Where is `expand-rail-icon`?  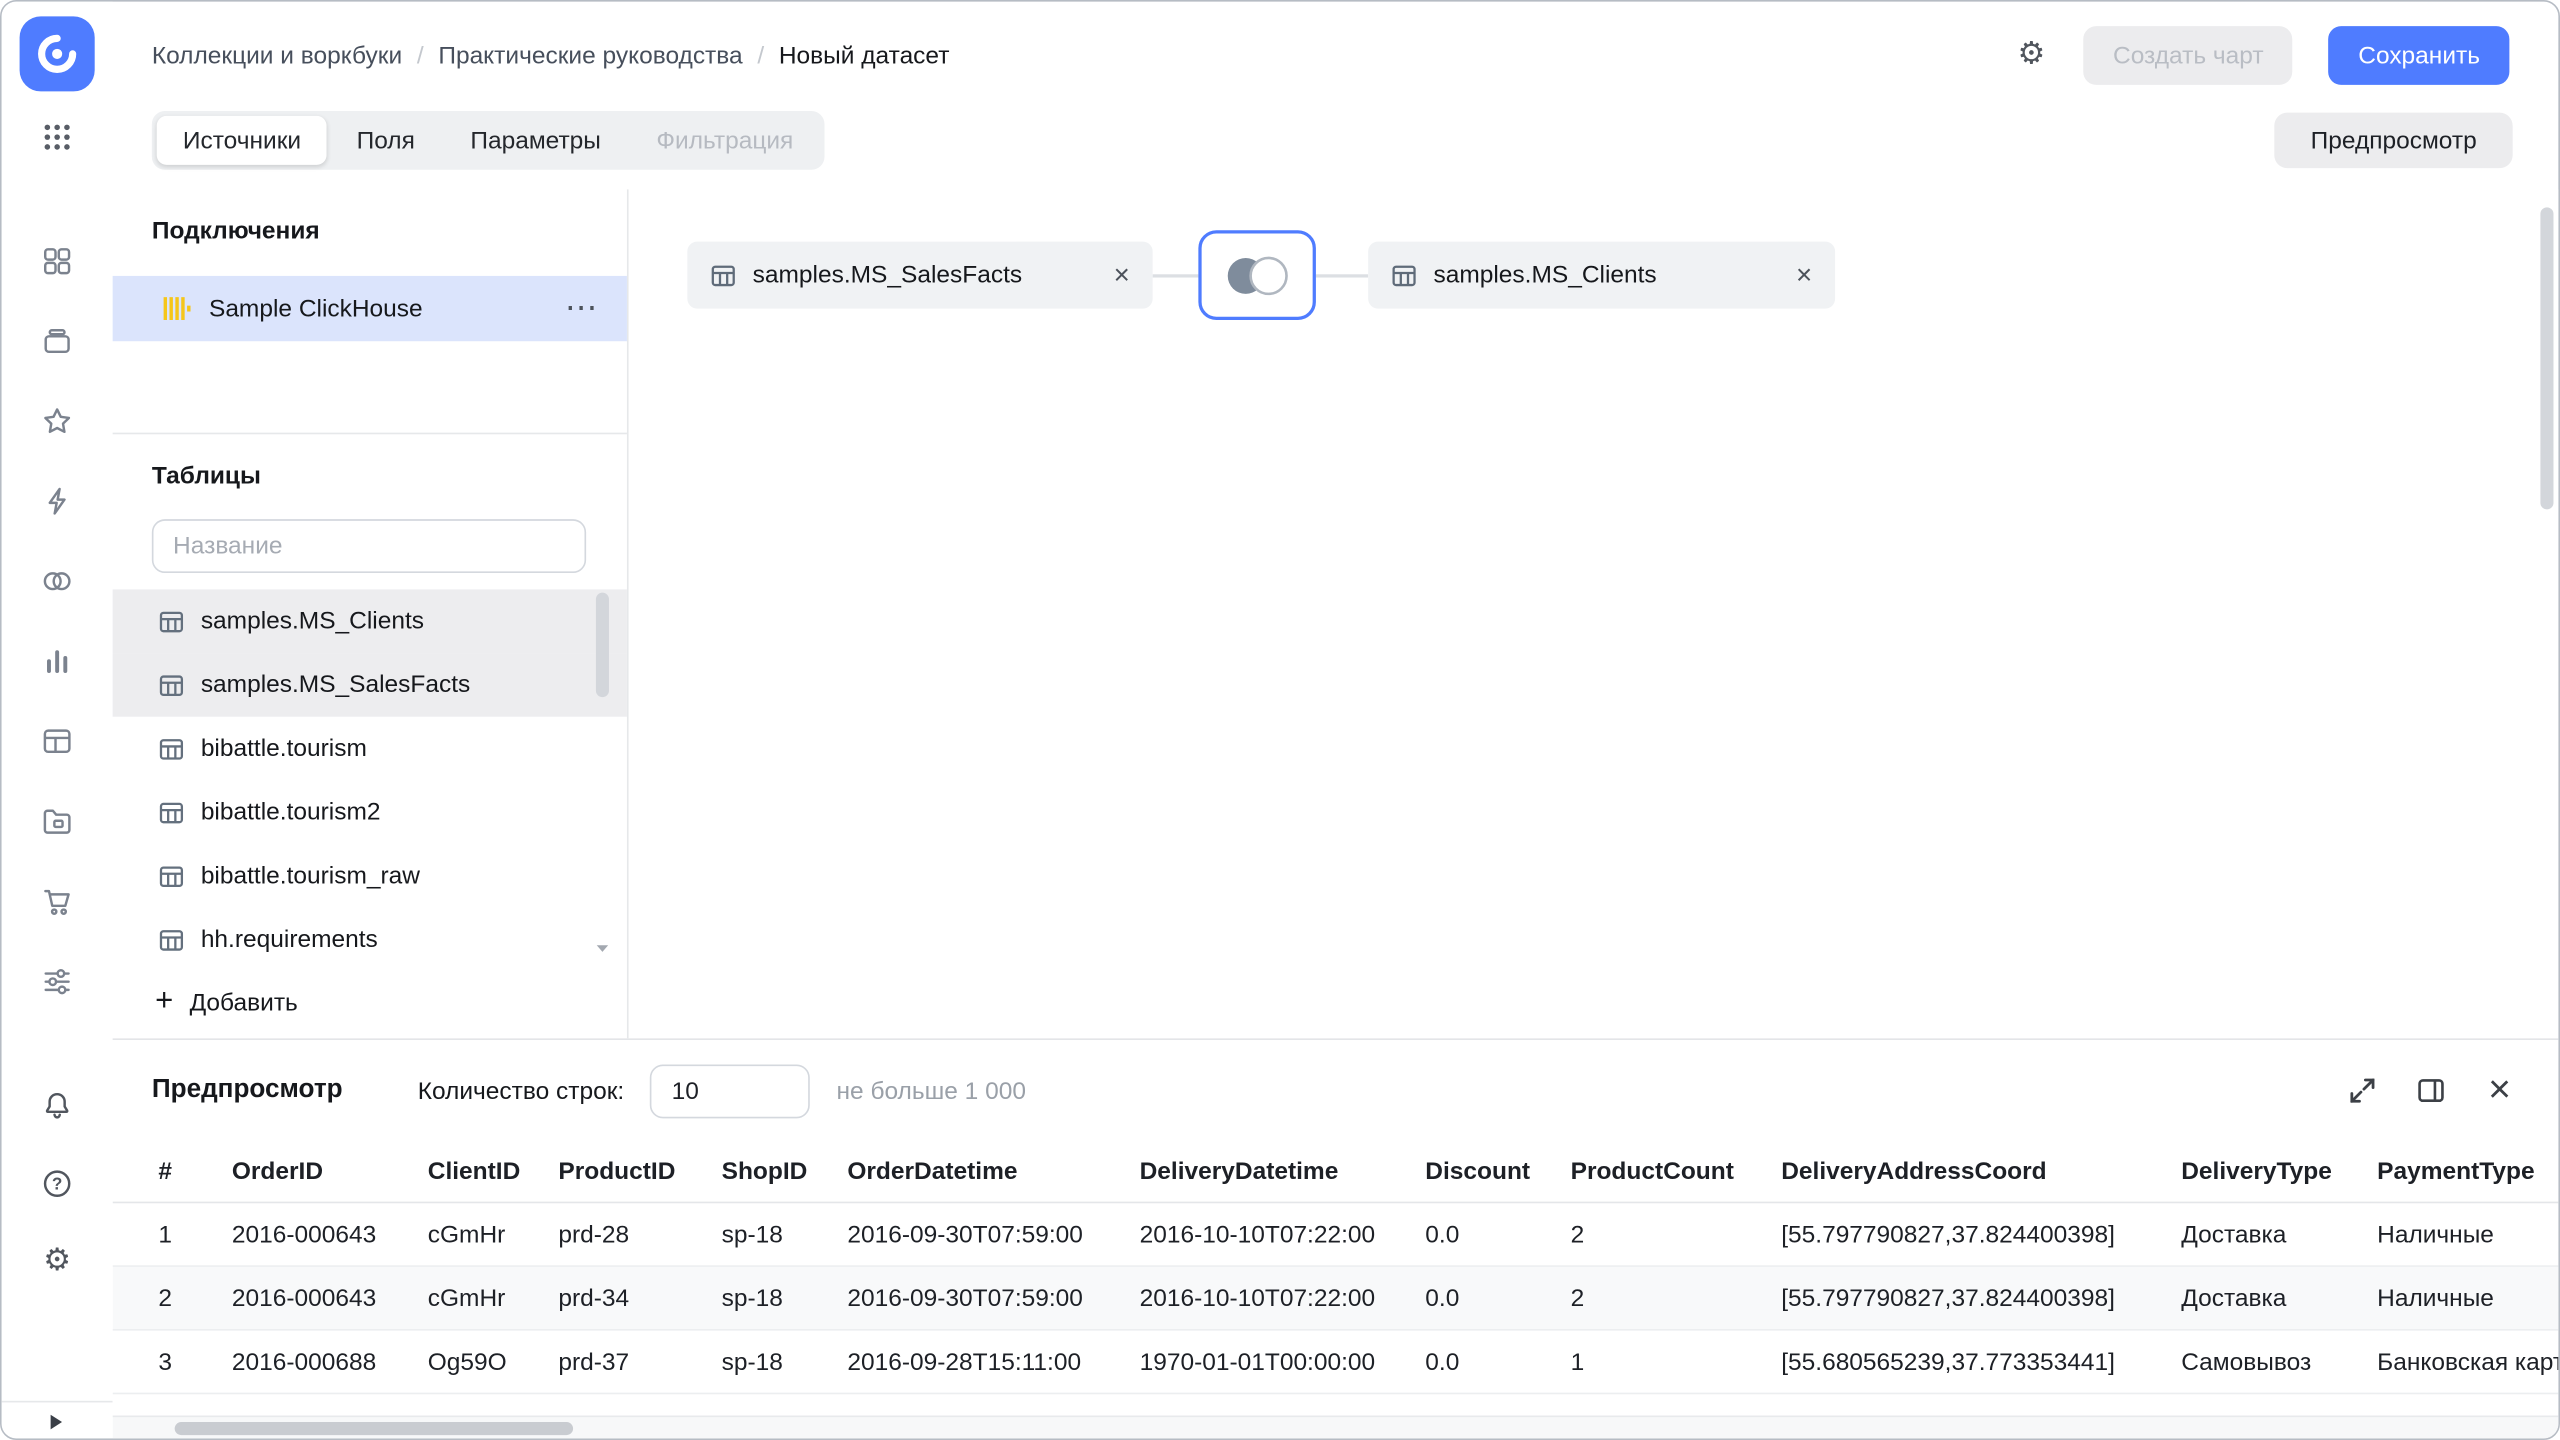 expand-rail-icon is located at coordinates (55, 1422).